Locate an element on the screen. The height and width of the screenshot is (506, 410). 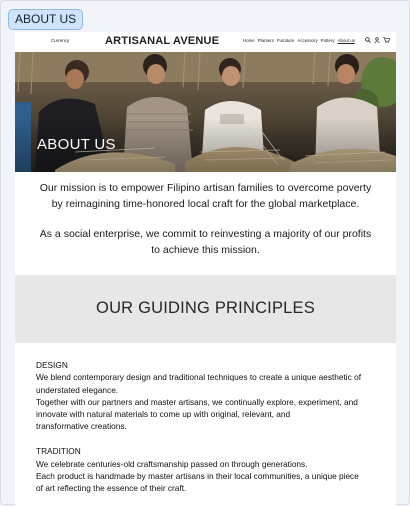
nav-link-furniture: Furniture is located at coordinates (286, 40).